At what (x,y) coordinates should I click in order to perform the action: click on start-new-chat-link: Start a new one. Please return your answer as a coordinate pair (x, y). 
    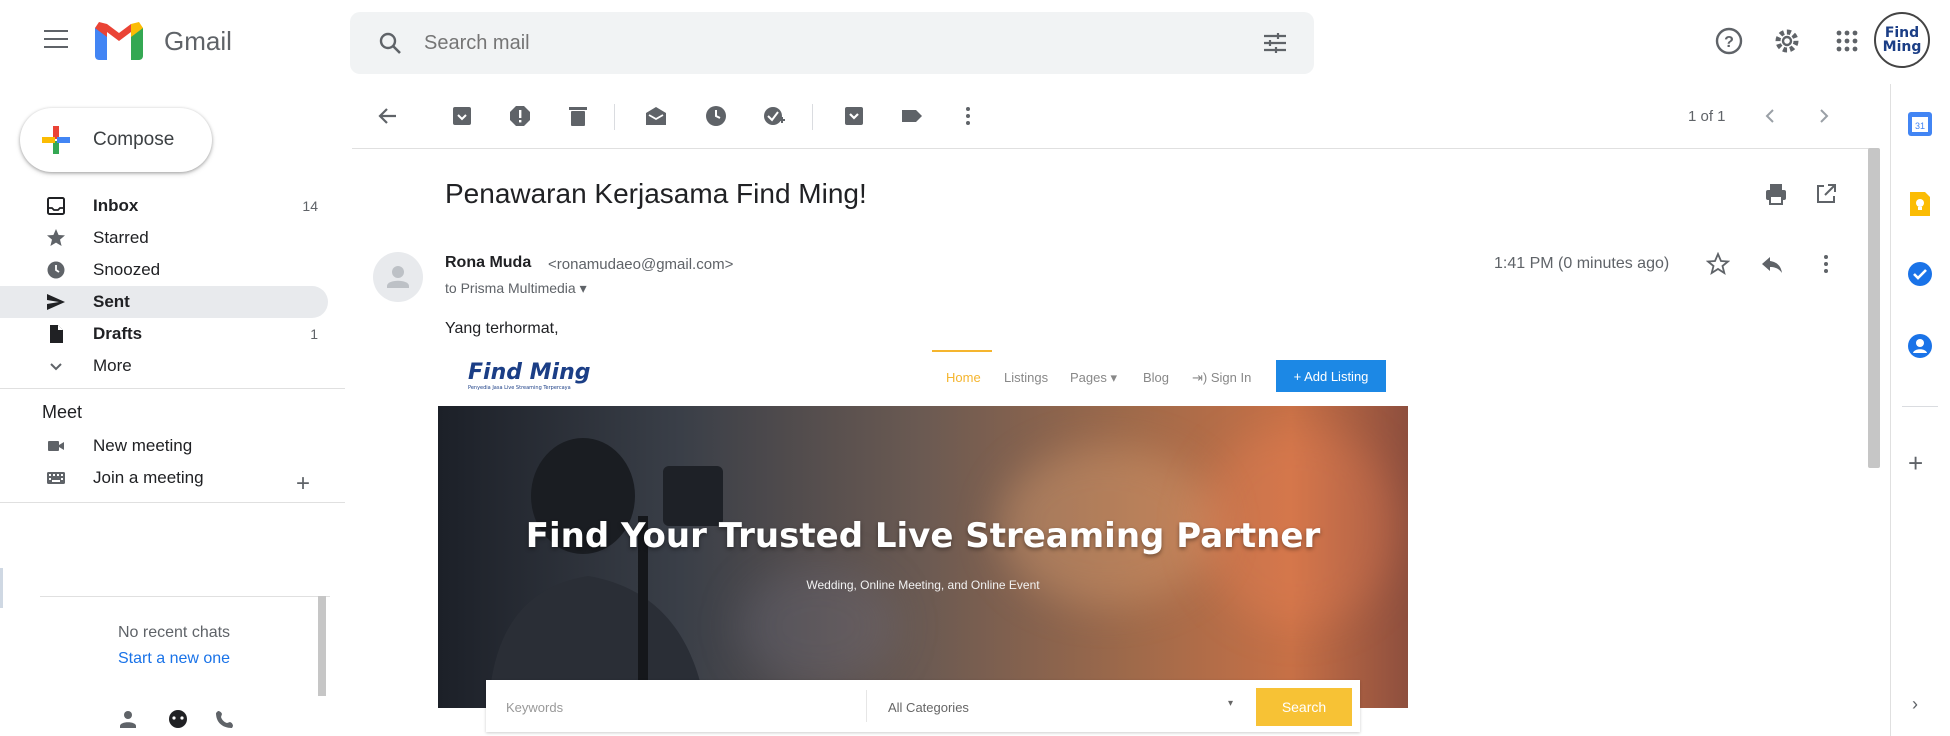
    Looking at the image, I should click on (174, 659).